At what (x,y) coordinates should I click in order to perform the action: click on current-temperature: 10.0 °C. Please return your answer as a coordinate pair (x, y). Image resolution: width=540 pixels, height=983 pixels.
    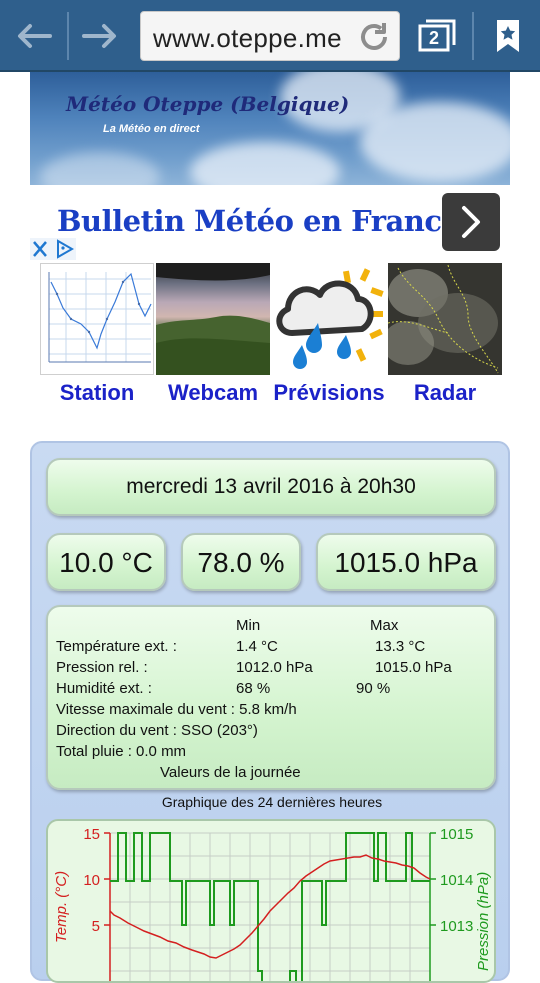
    Looking at the image, I should click on (106, 562).